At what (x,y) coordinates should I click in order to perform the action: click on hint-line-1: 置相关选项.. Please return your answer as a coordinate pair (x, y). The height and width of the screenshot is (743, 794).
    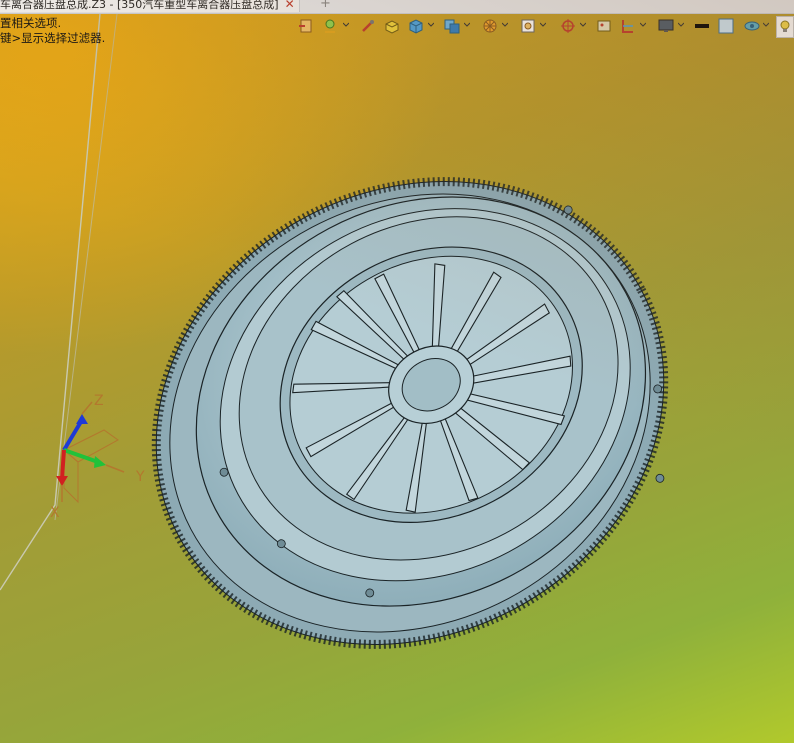
    Looking at the image, I should click on (31, 23).